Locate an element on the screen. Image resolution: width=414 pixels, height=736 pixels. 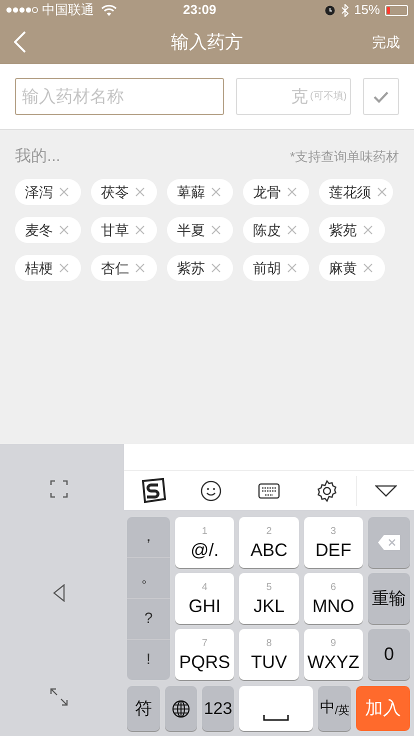
alarm-icon is located at coordinates (330, 10).